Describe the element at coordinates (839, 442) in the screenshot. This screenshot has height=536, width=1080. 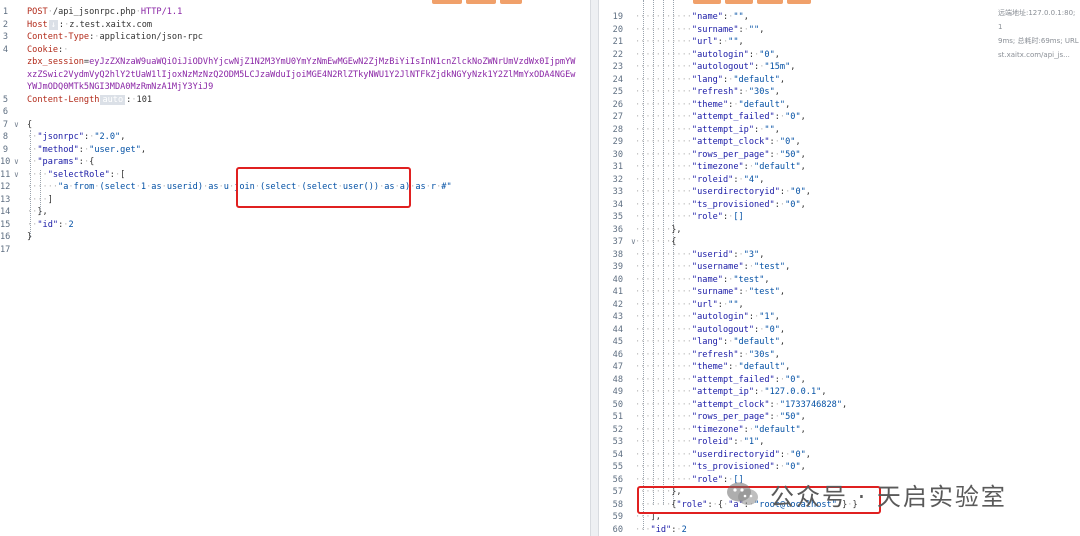
I see `code-line: 53 ···········"roleid":·"1",` at that location.